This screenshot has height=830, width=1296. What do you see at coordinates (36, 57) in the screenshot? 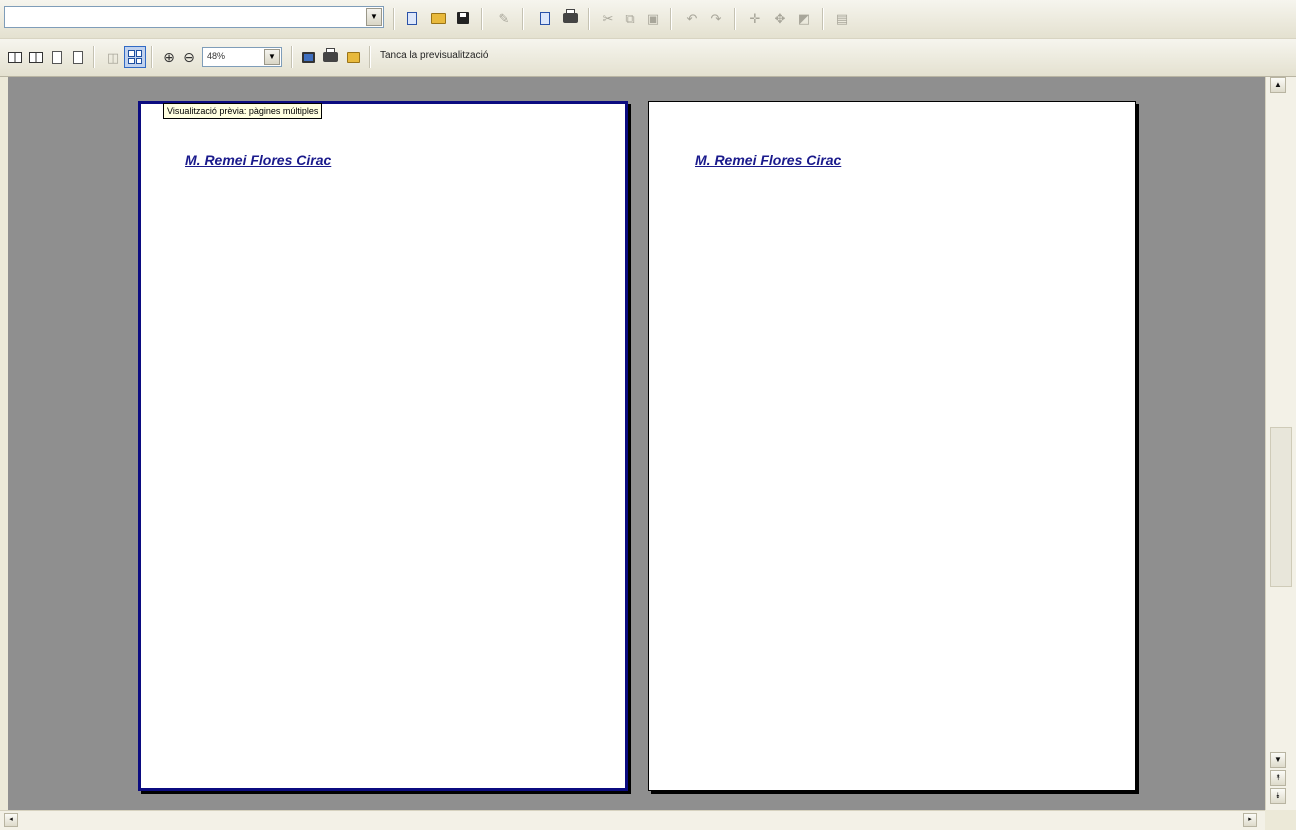
I see `previous-page-icon` at bounding box center [36, 57].